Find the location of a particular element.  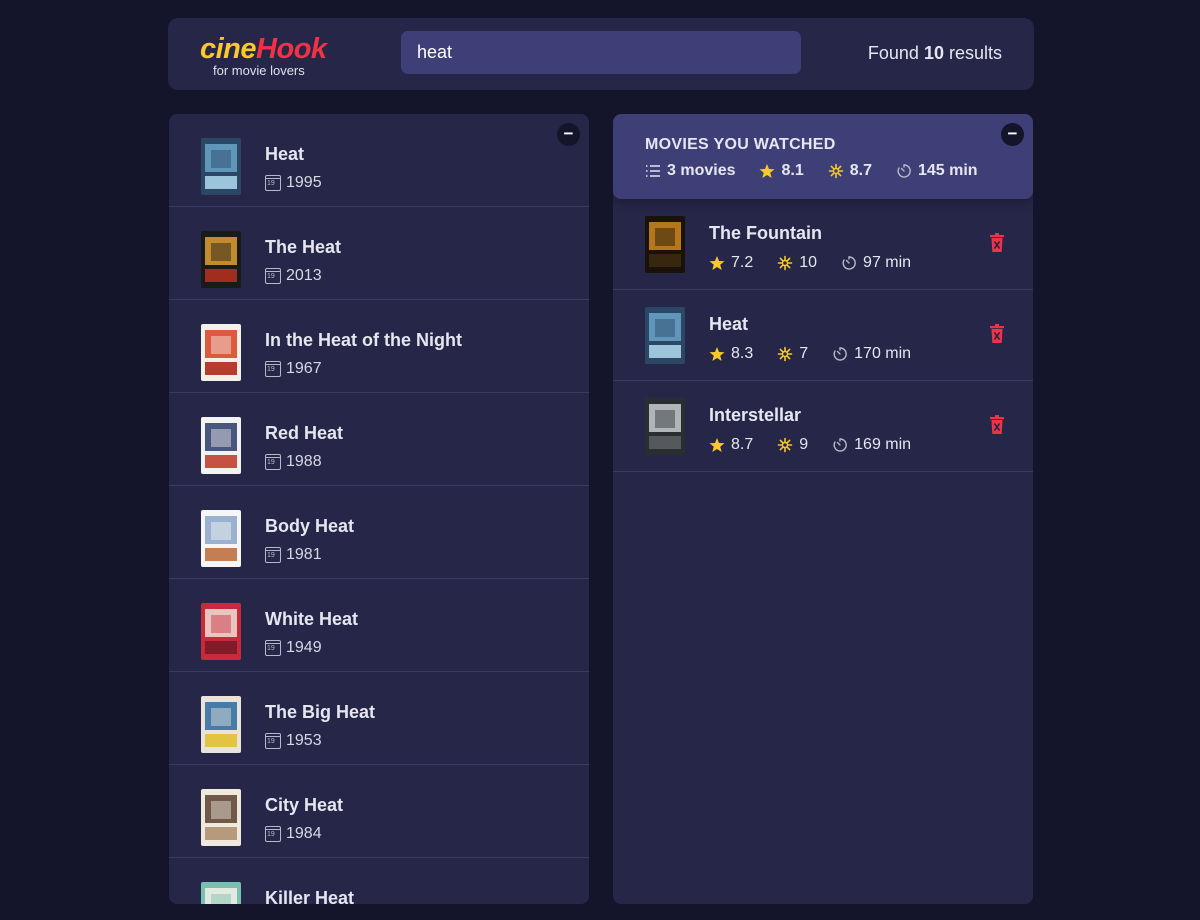

collapse-results-button: − is located at coordinates (568, 134).